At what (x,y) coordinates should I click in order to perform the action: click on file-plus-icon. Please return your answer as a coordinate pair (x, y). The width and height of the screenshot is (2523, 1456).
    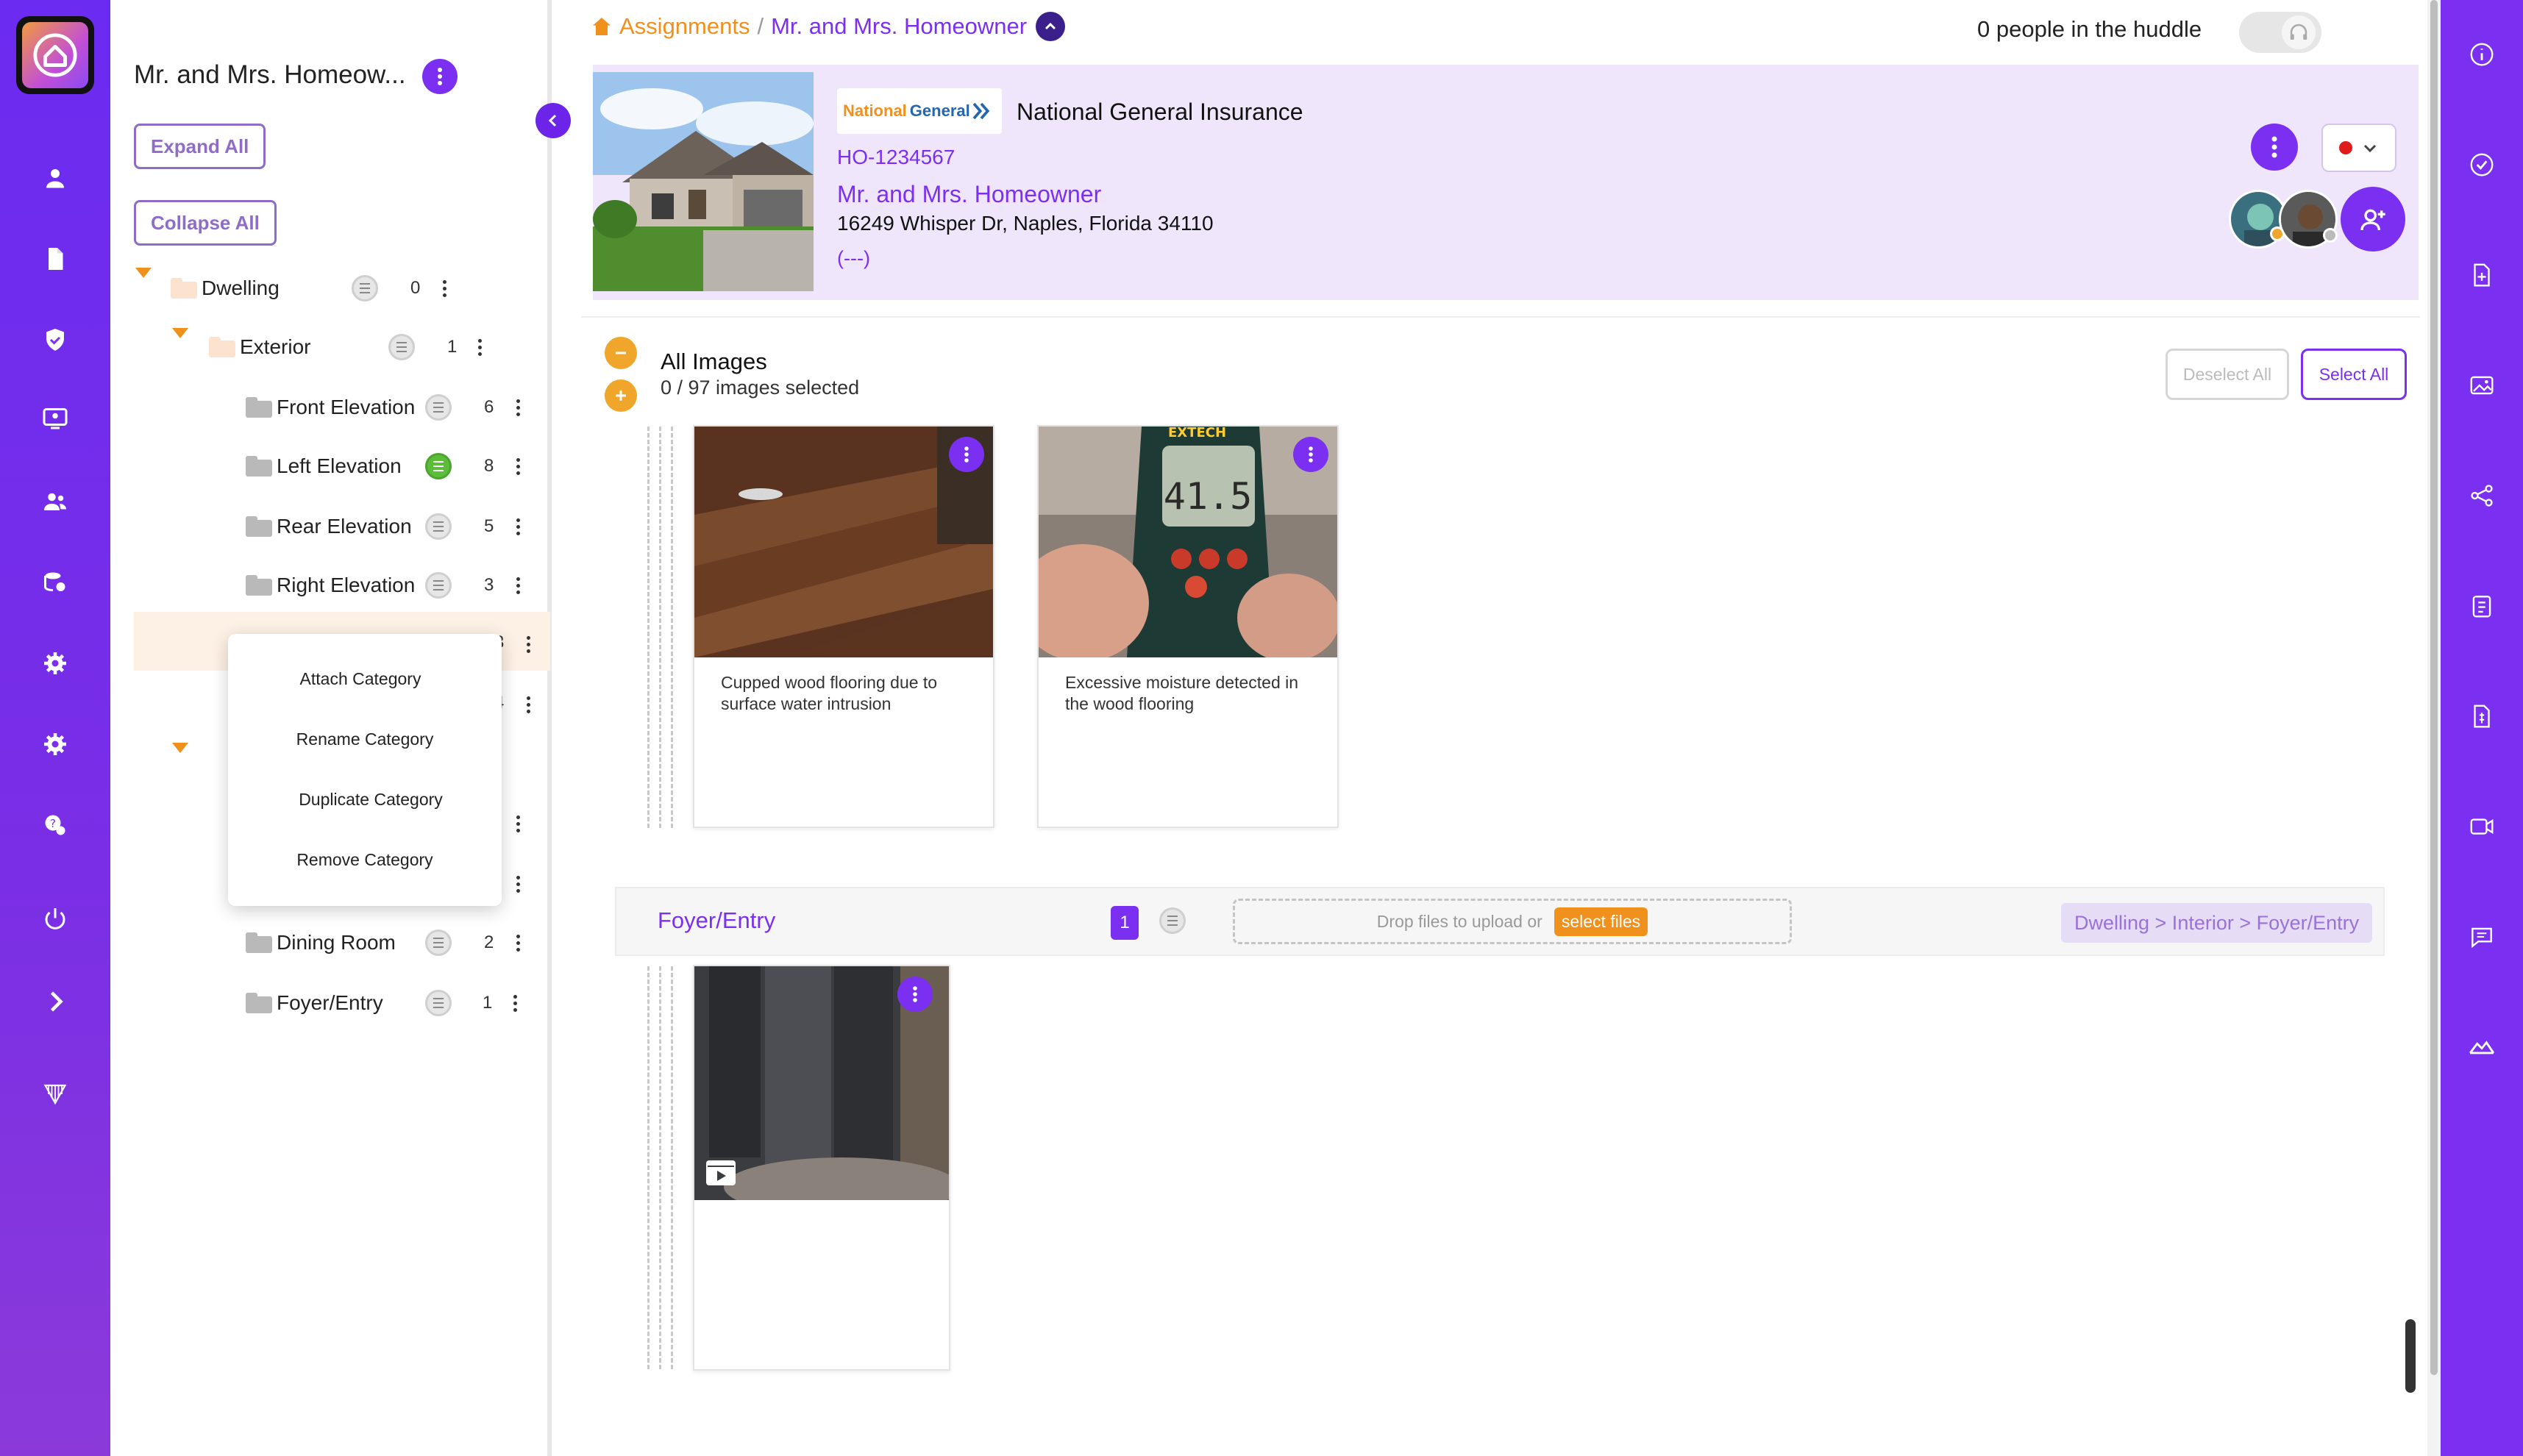
    Looking at the image, I should click on (2482, 275).